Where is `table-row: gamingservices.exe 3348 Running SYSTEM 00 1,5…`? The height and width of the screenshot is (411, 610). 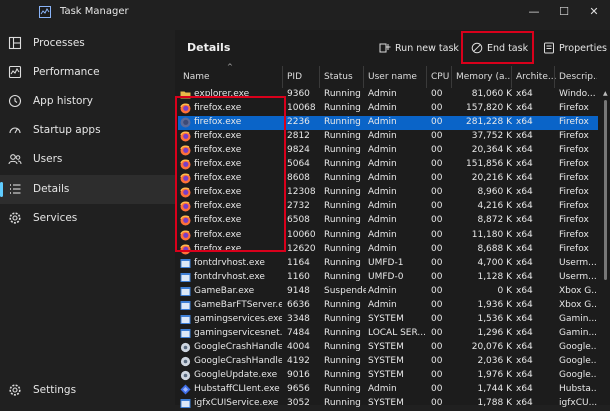
table-row: gamingservices.exe 3348 Running SYSTEM 00 1,5… is located at coordinates (388, 320).